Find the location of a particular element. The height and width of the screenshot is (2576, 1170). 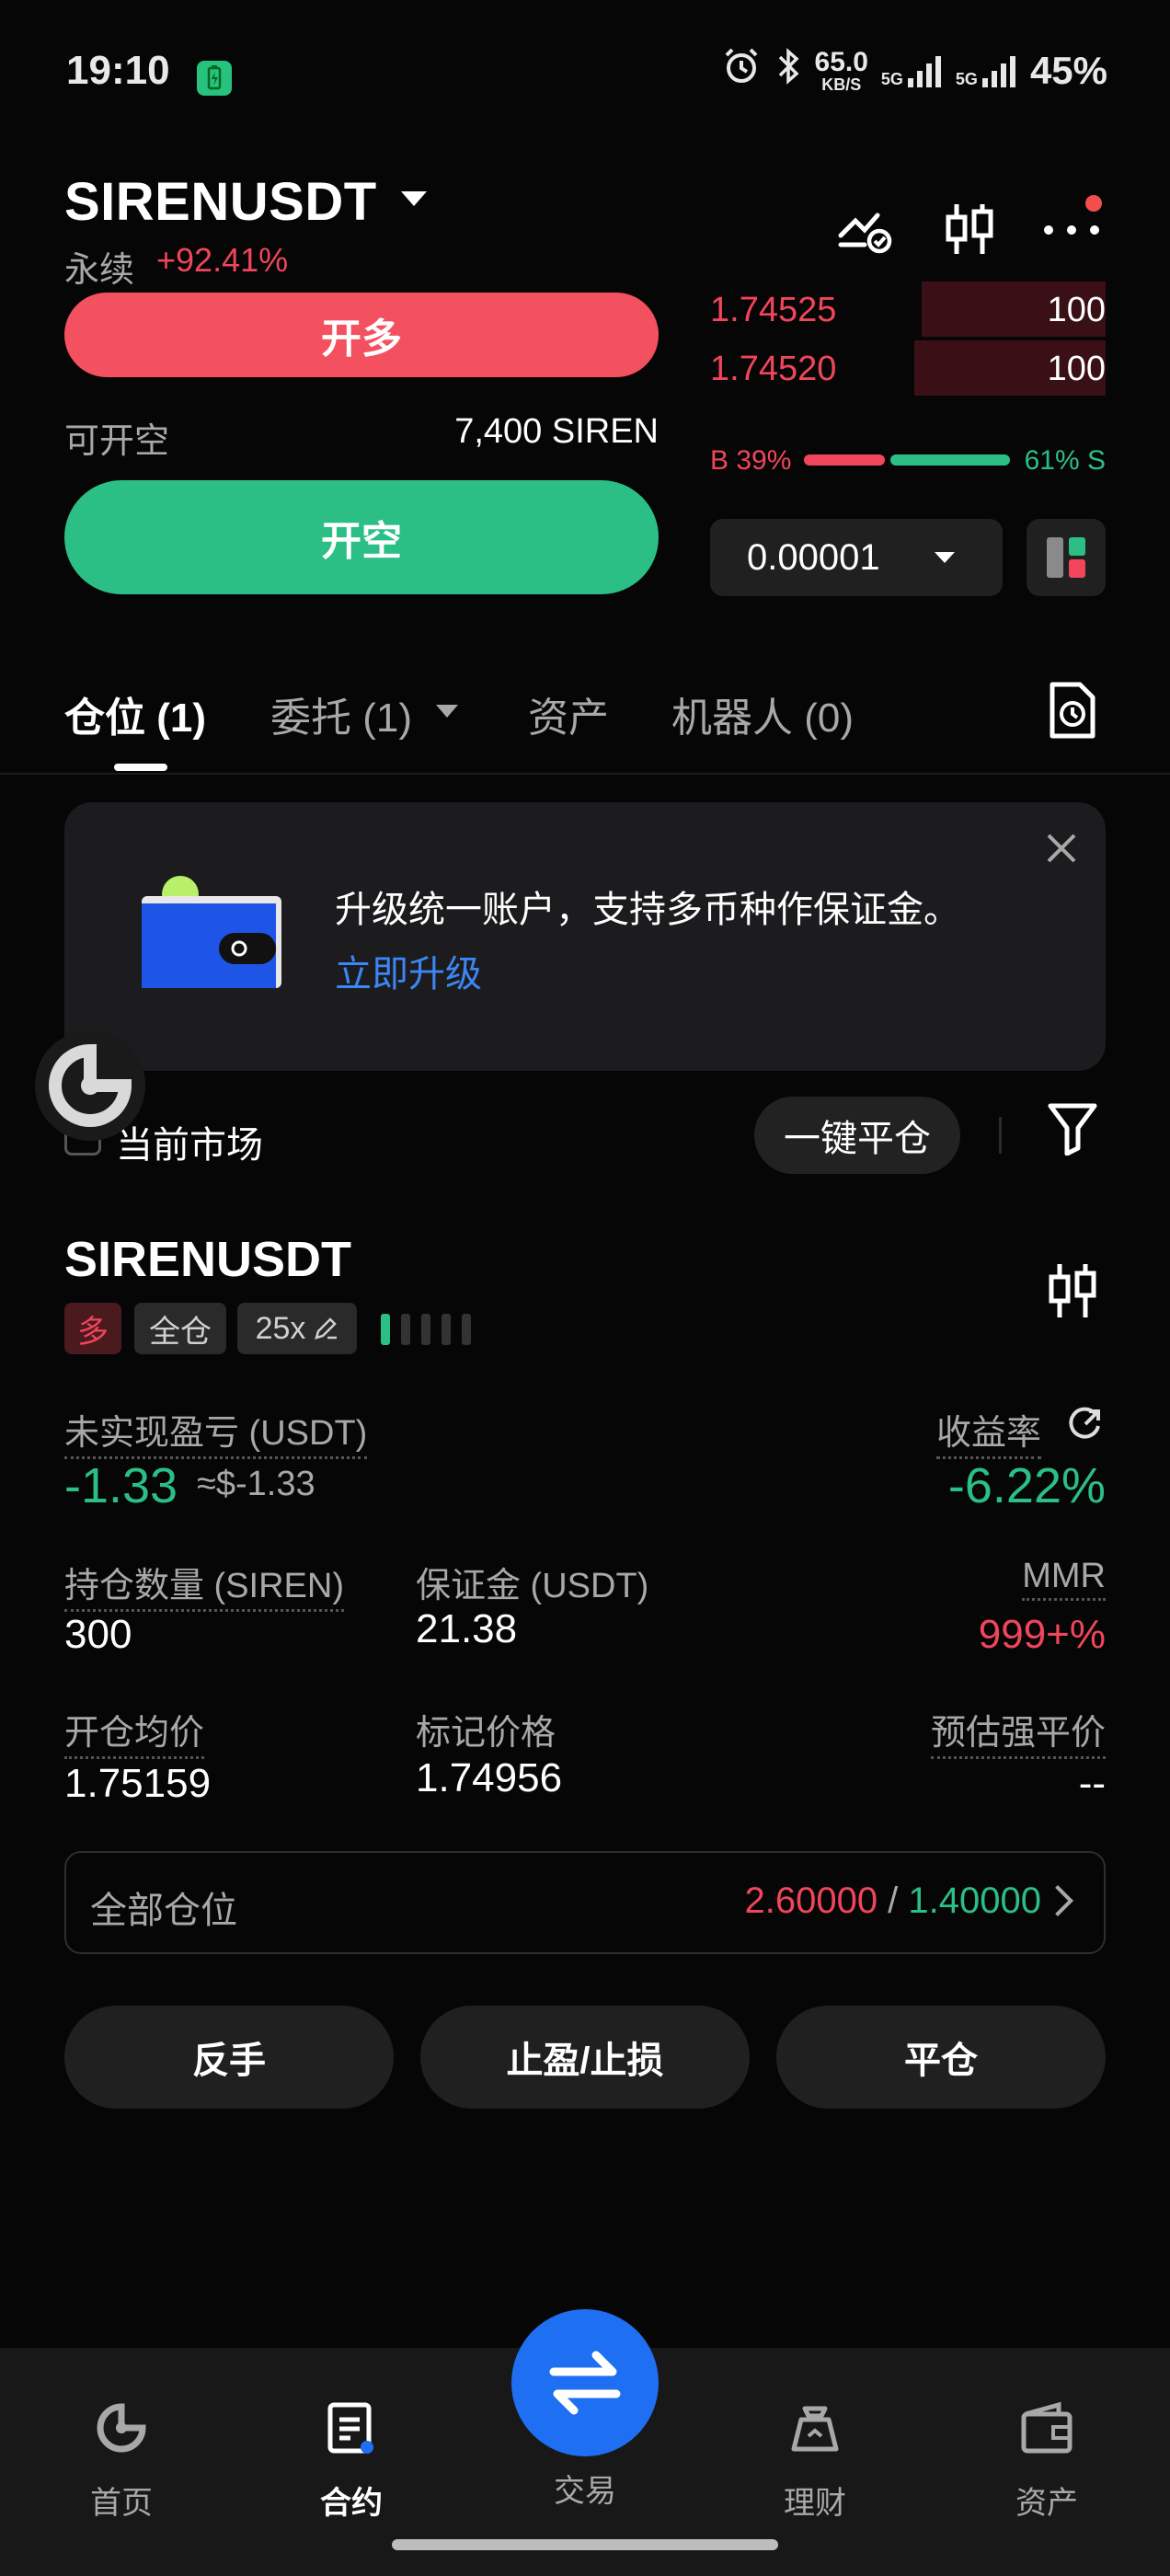

unrealized-pnl-label: 未实现盈亏 (USDT) is located at coordinates (216, 1431).